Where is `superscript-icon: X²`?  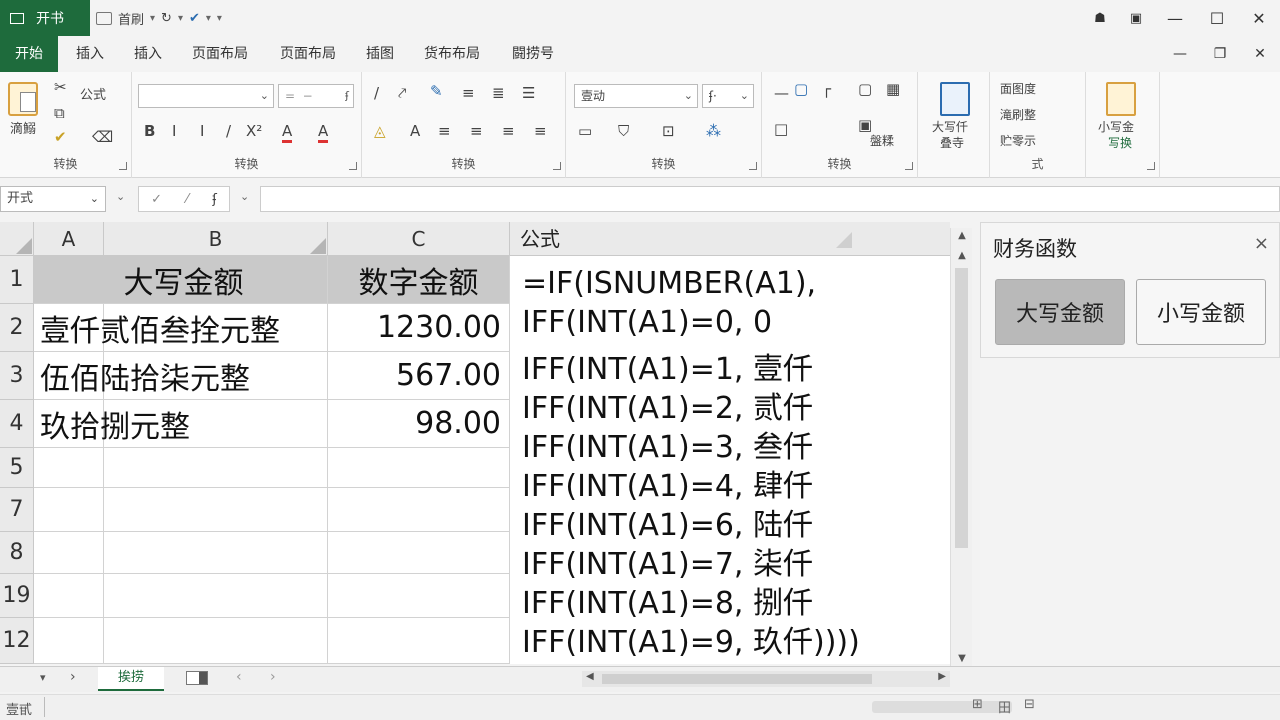
superscript-icon: X² is located at coordinates (254, 131).